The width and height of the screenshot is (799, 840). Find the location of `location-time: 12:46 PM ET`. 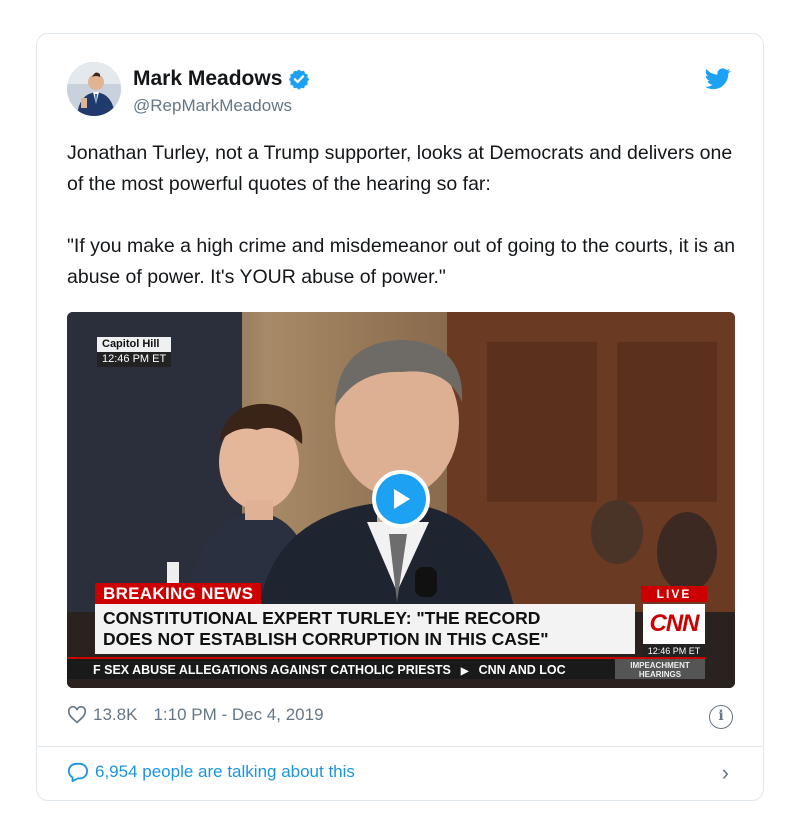

location-time: 12:46 PM ET is located at coordinates (134, 359).